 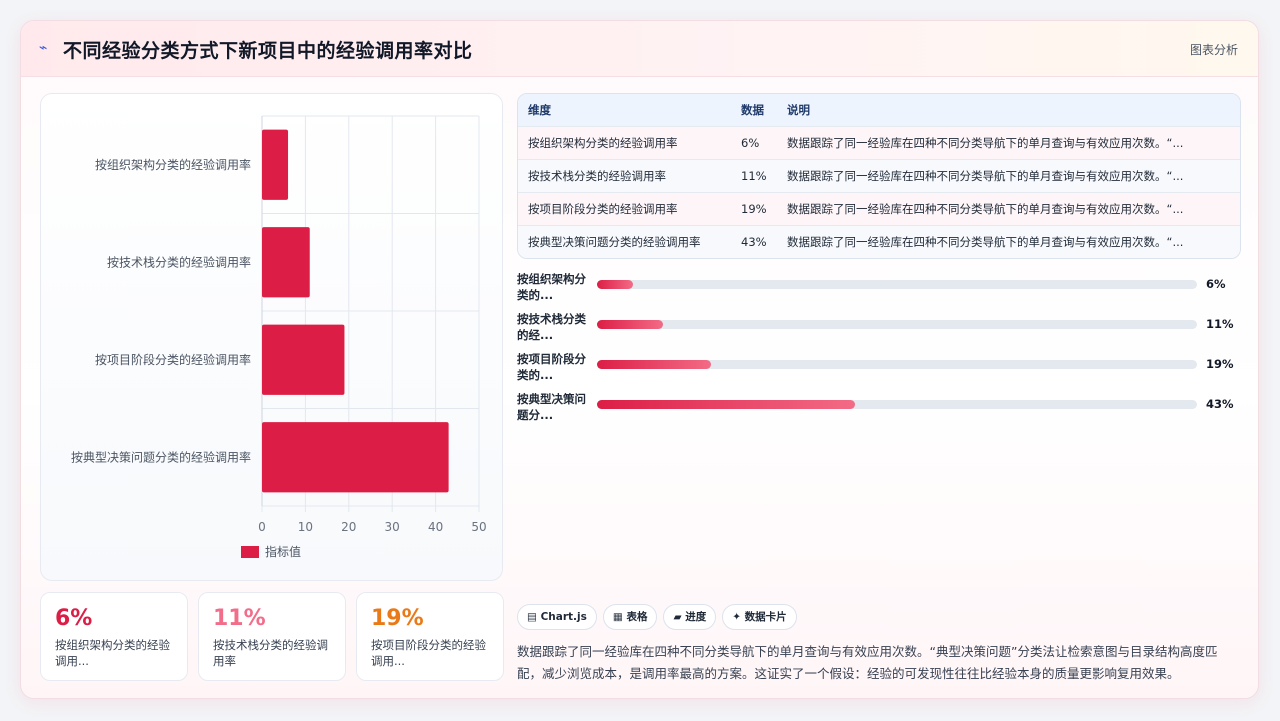 What do you see at coordinates (754, 209) in the screenshot?
I see `table-cell: 19%` at bounding box center [754, 209].